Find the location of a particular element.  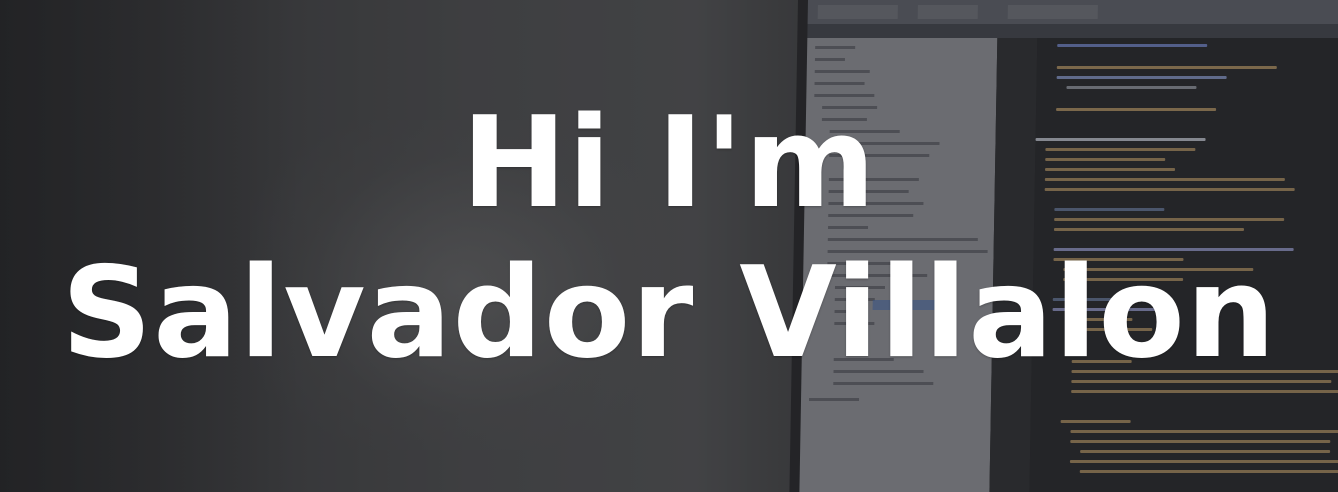

greeting-text: Hi I'm is located at coordinates (669, 162).